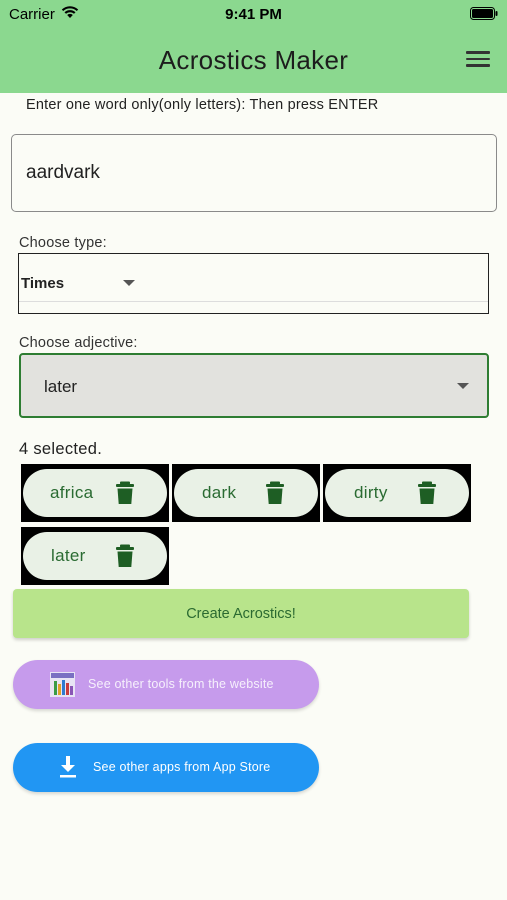 This screenshot has width=507, height=900. I want to click on dropdown-underline, so click(253, 301).